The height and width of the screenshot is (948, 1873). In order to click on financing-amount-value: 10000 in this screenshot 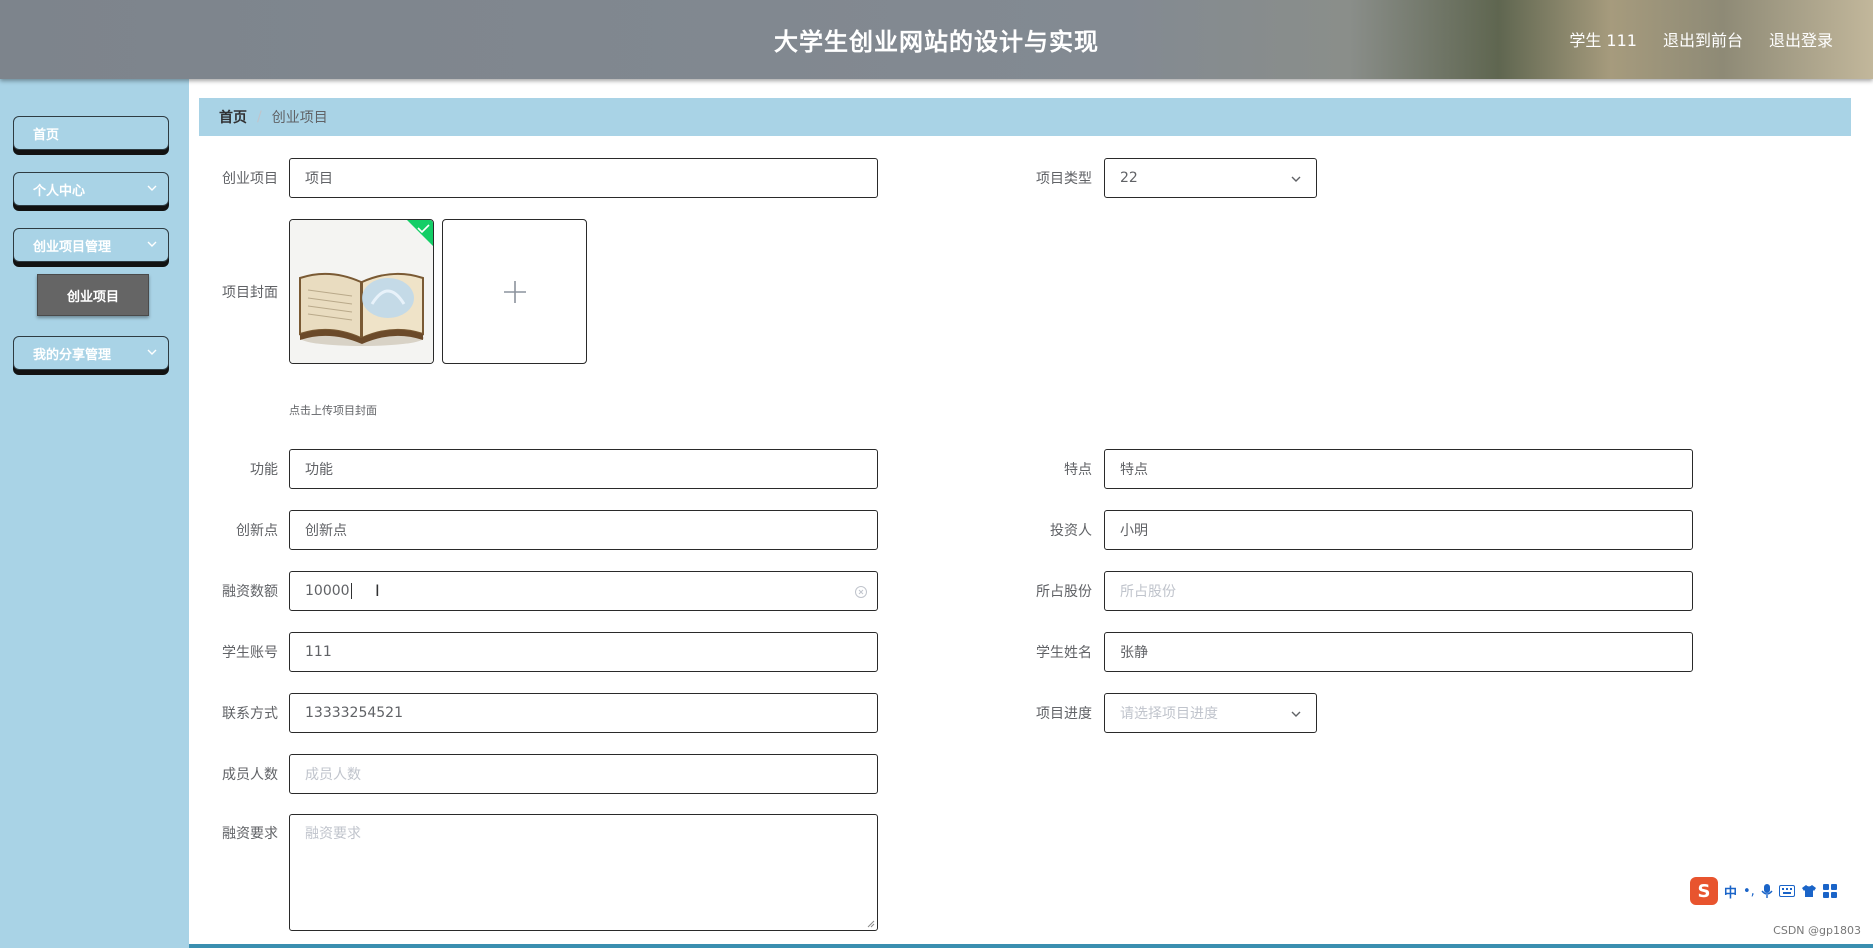, I will do `click(327, 591)`.